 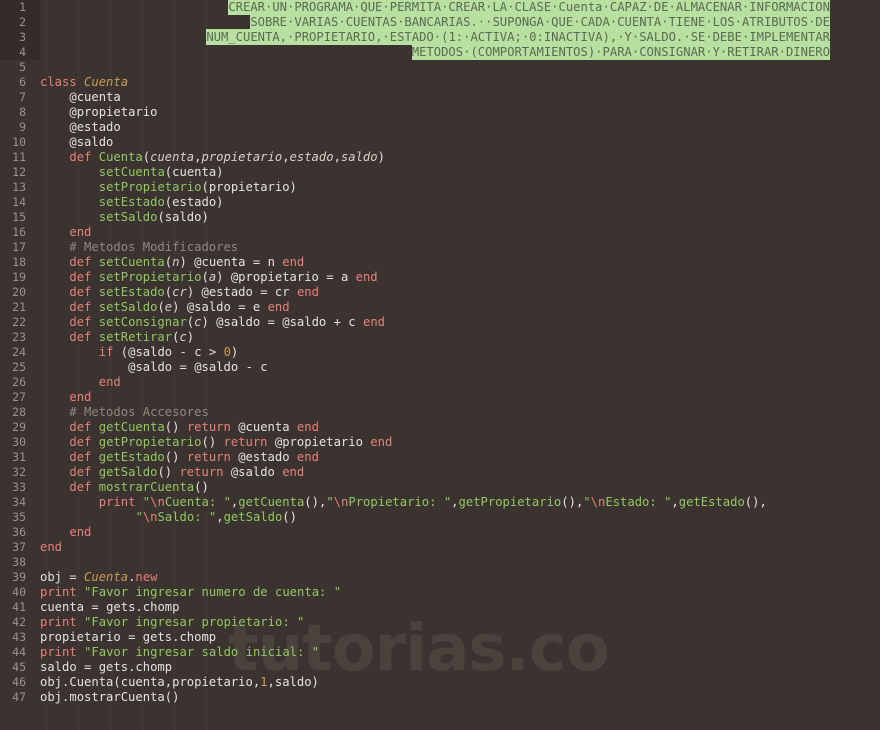 I want to click on code-line: 8 @propietario, so click(x=440, y=112).